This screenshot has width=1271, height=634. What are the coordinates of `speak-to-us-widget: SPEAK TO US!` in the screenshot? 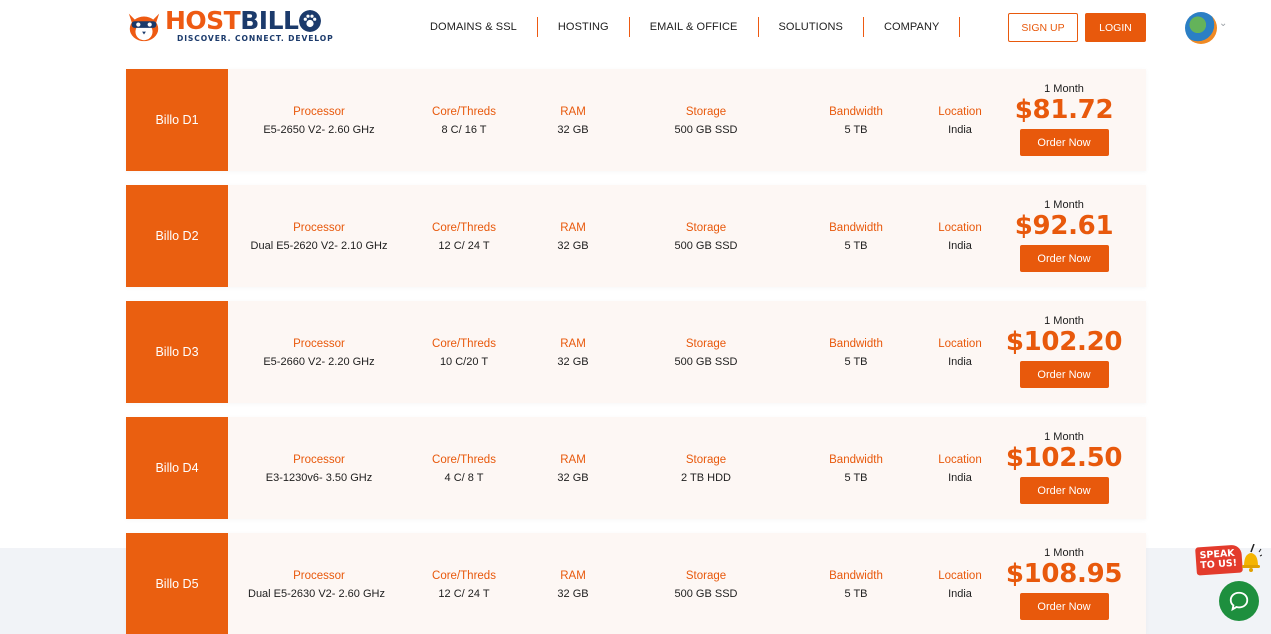 It's located at (1230, 558).